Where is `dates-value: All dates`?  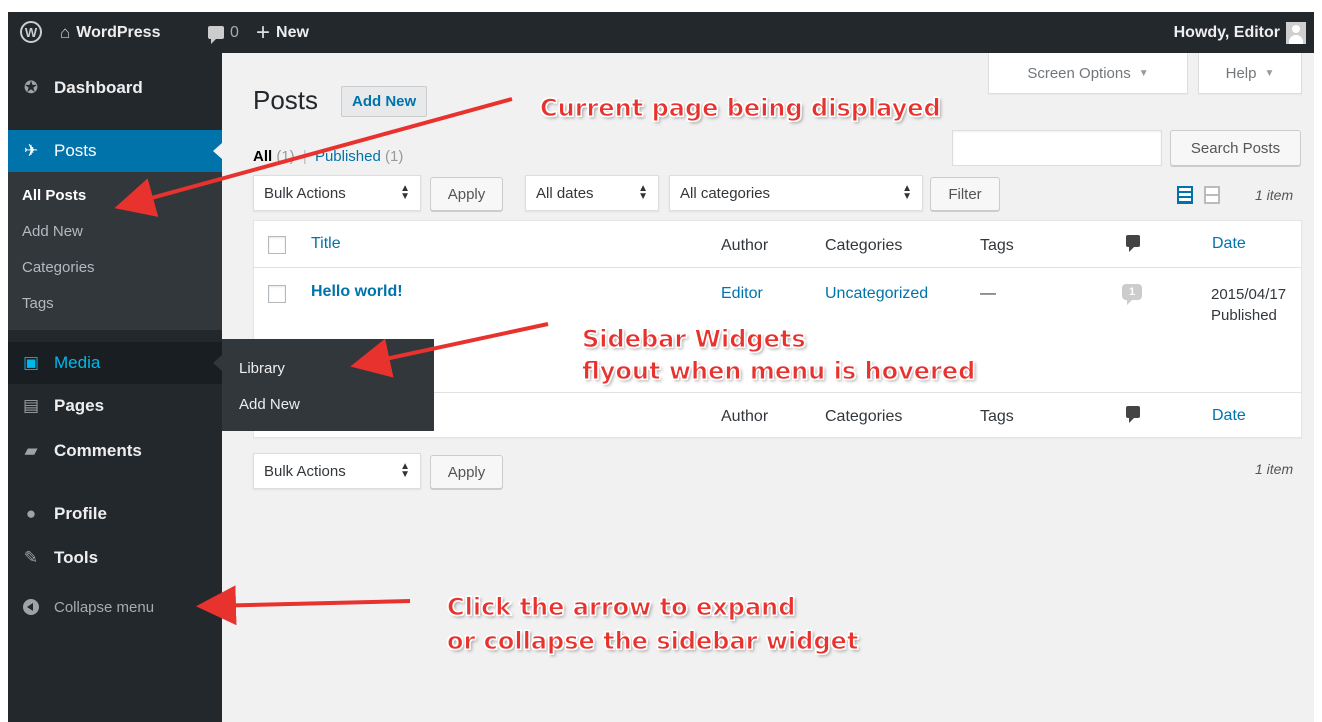 dates-value: All dates is located at coordinates (565, 193).